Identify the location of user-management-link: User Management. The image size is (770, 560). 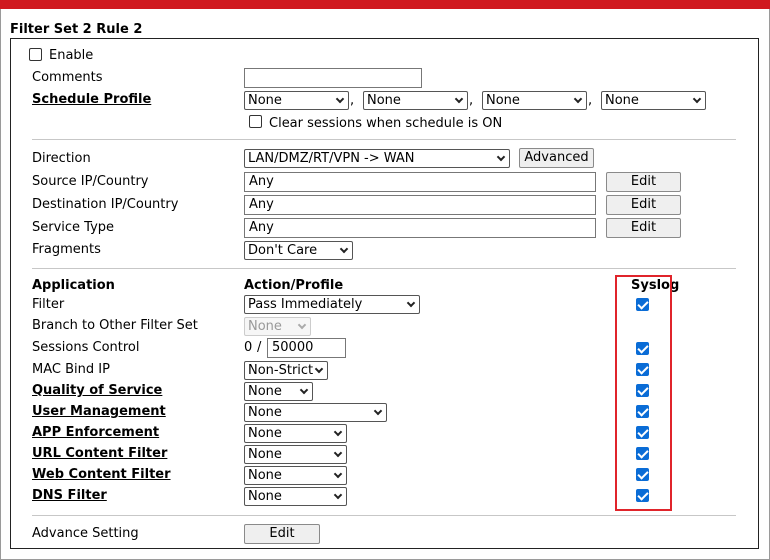
(99, 411).